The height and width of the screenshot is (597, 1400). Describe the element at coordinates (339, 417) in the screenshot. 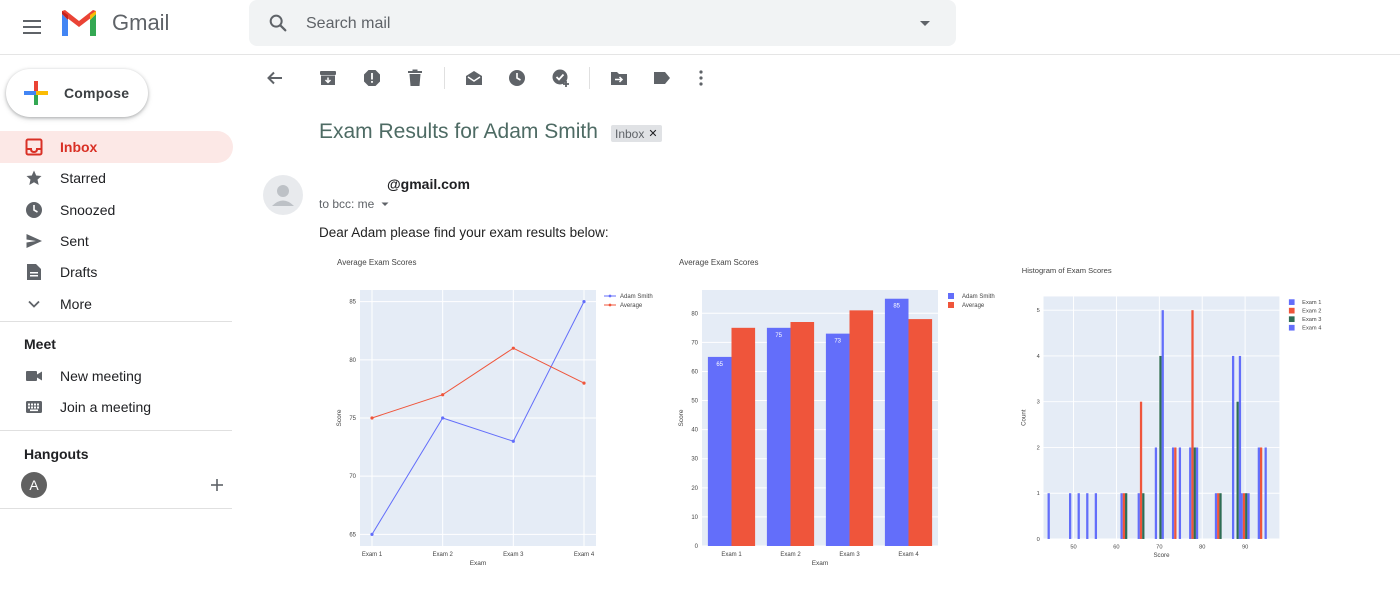

I see `y-axis-label: Score` at that location.